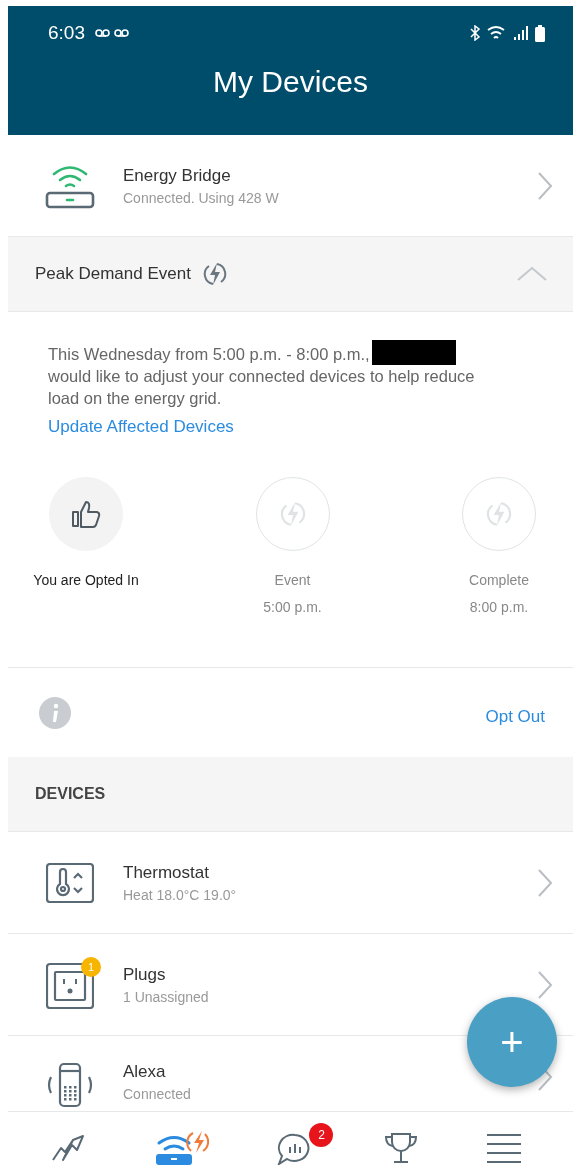  Describe the element at coordinates (166, 996) in the screenshot. I see `device-status: 1 Unassigned` at that location.